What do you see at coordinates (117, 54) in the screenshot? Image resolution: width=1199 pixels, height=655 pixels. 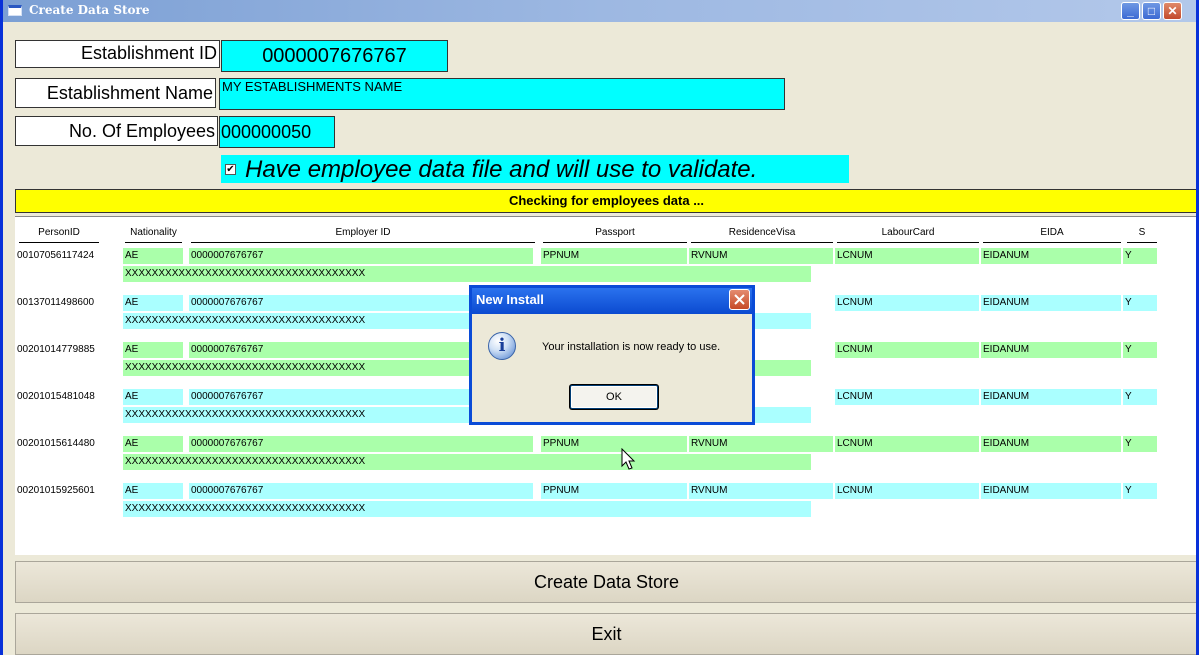 I see `establishment-id-label: Establishment ID` at bounding box center [117, 54].